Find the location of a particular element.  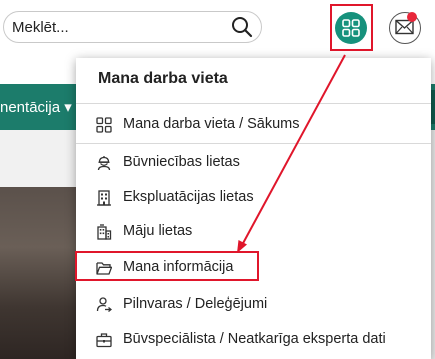

notification-badge is located at coordinates (412, 17).